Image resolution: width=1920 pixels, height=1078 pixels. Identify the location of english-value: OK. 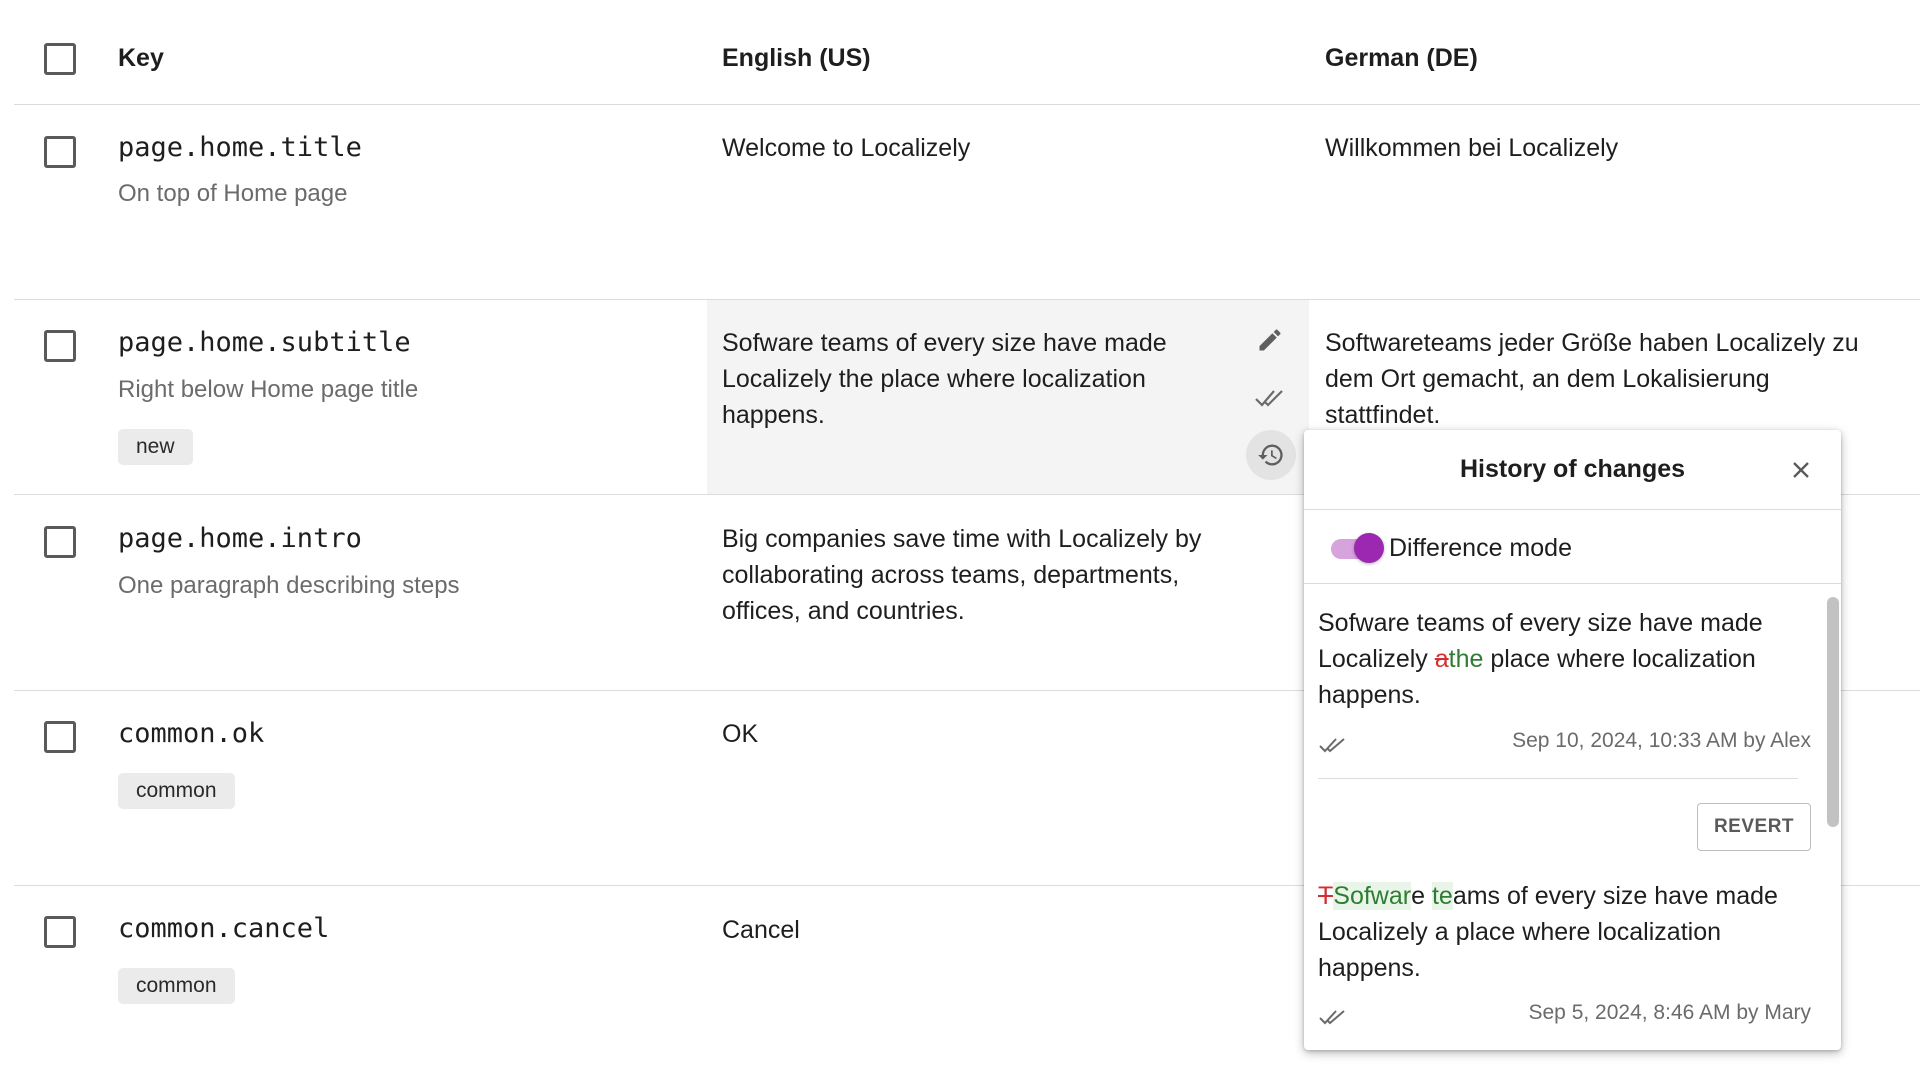
(982, 734).